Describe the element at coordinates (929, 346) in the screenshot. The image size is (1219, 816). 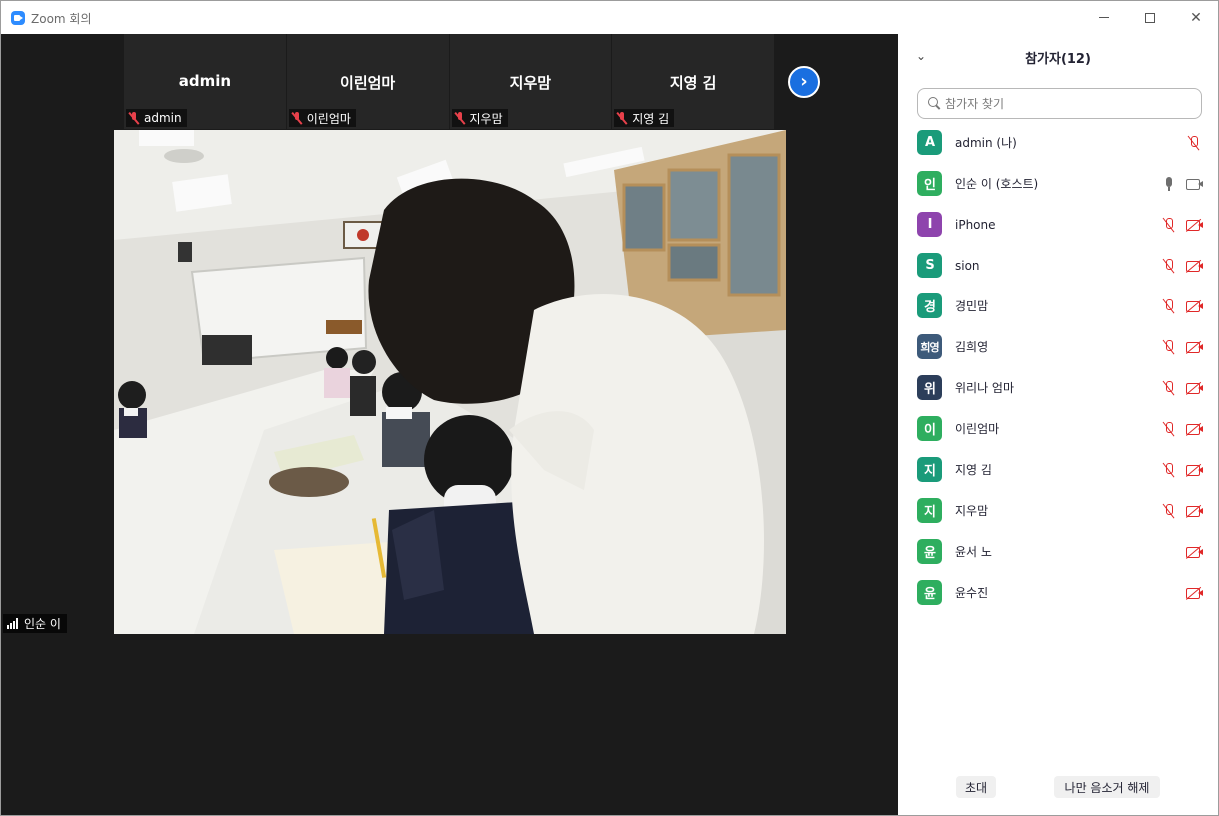
I see `avatar: 희영` at that location.